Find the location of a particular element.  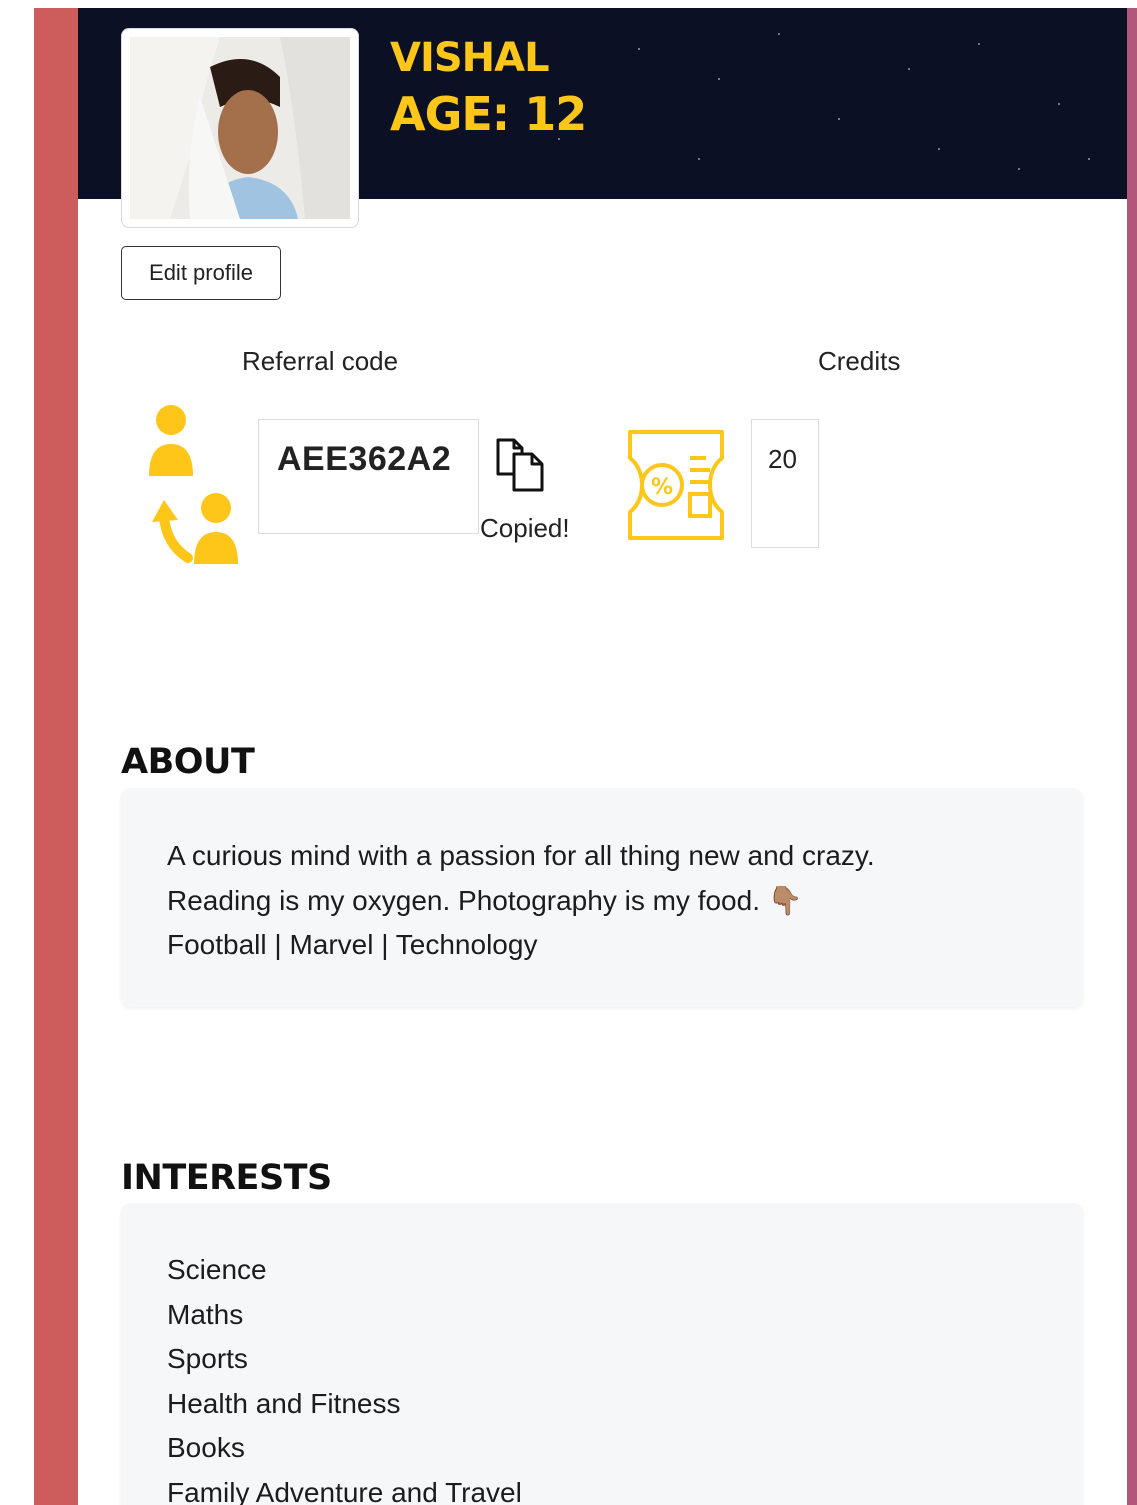

referral-code-value: AEE362A2 is located at coordinates (364, 459).